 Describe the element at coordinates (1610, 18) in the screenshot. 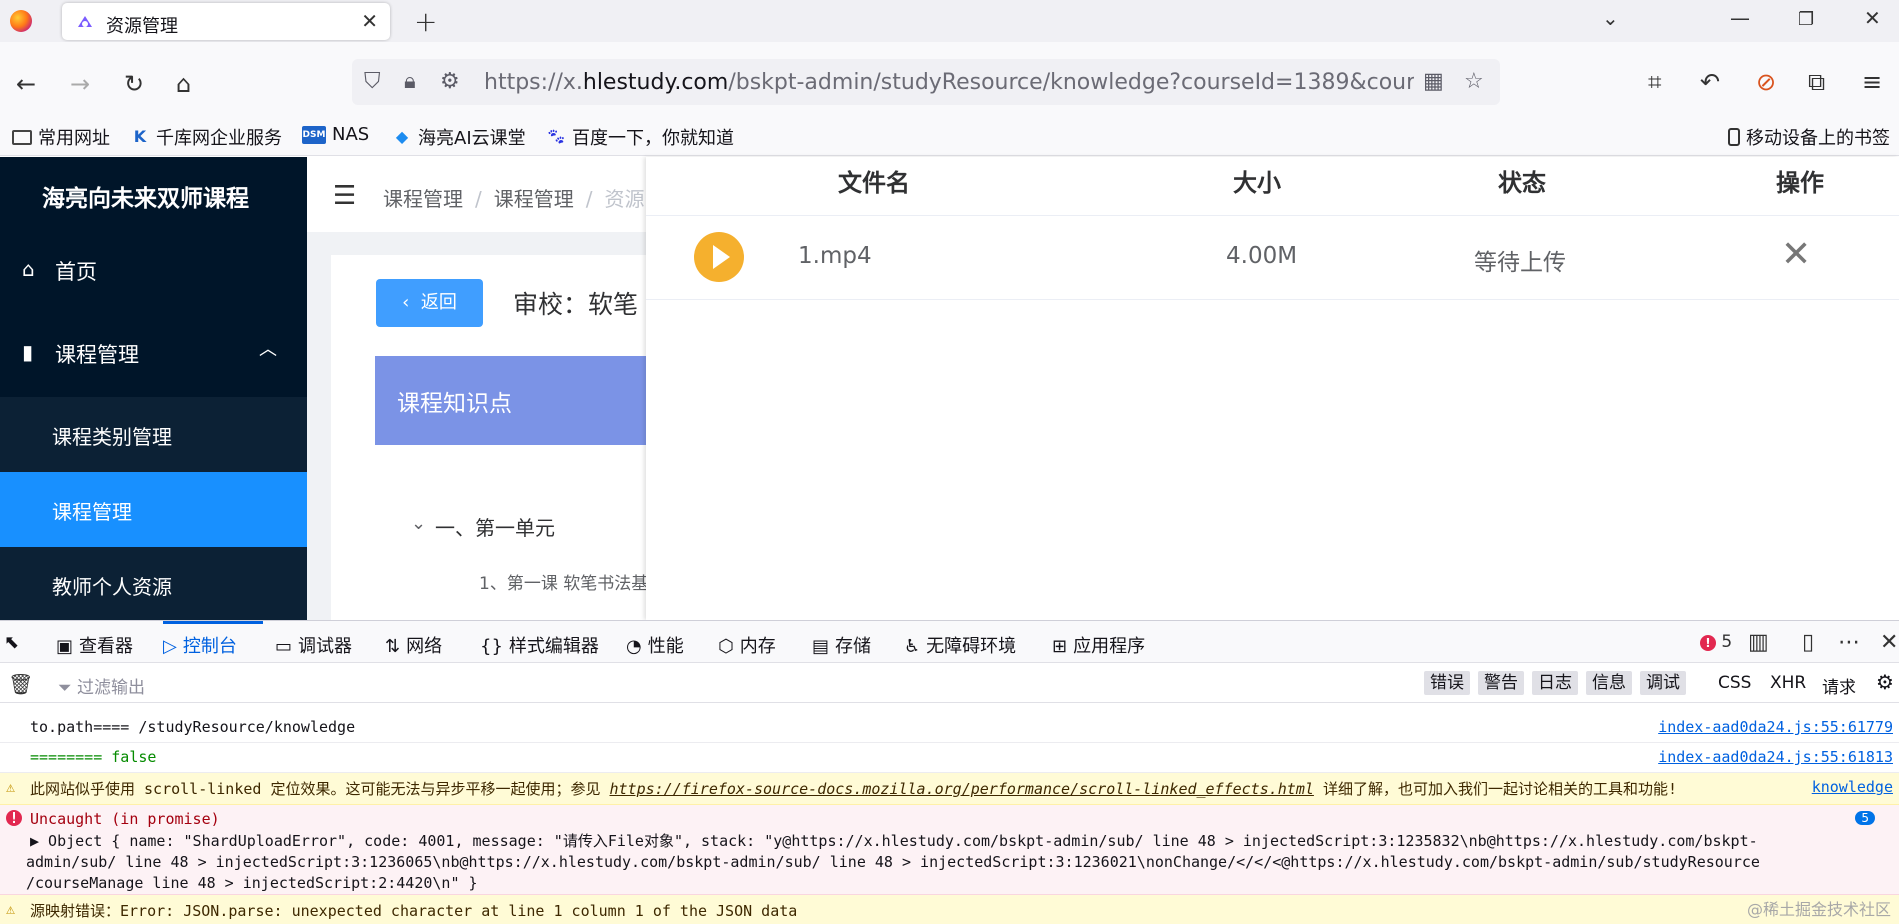

I see `tab-list-chevron-icon: ⌄` at that location.